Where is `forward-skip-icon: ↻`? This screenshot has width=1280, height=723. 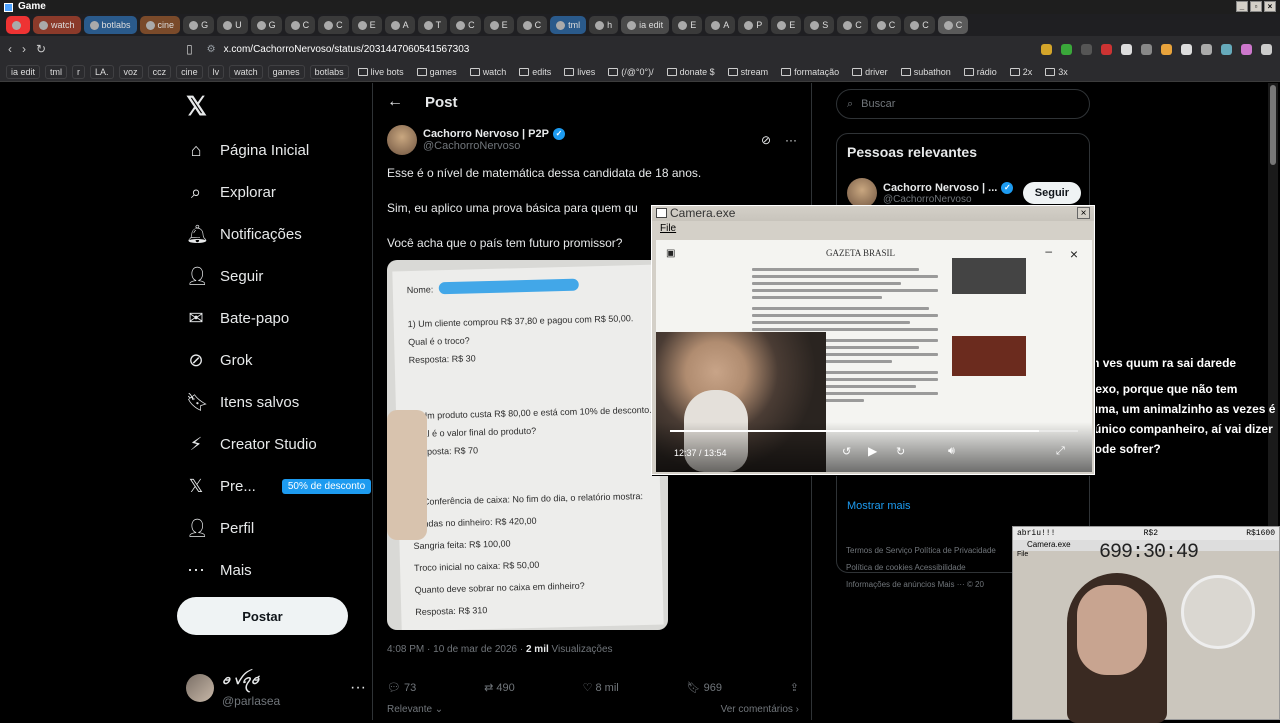 forward-skip-icon: ↻ is located at coordinates (900, 451).